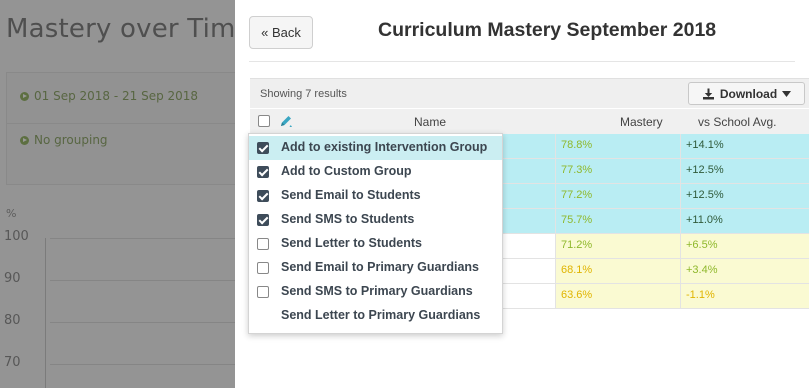  I want to click on menu-item-label: Add to Custom Group, so click(346, 171).